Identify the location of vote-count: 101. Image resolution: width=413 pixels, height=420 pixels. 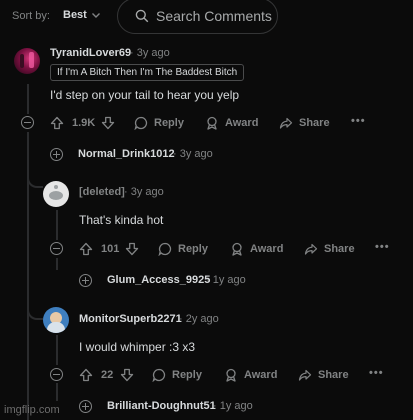
(110, 249).